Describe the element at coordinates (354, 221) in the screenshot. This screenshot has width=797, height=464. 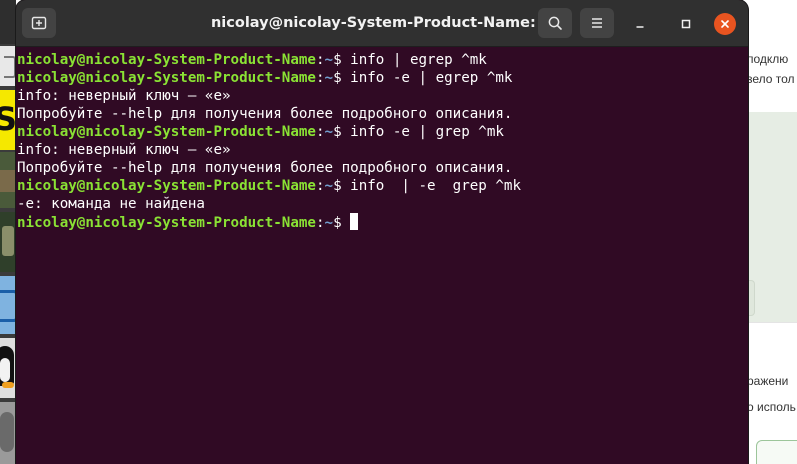
I see `terminal-cursor` at that location.